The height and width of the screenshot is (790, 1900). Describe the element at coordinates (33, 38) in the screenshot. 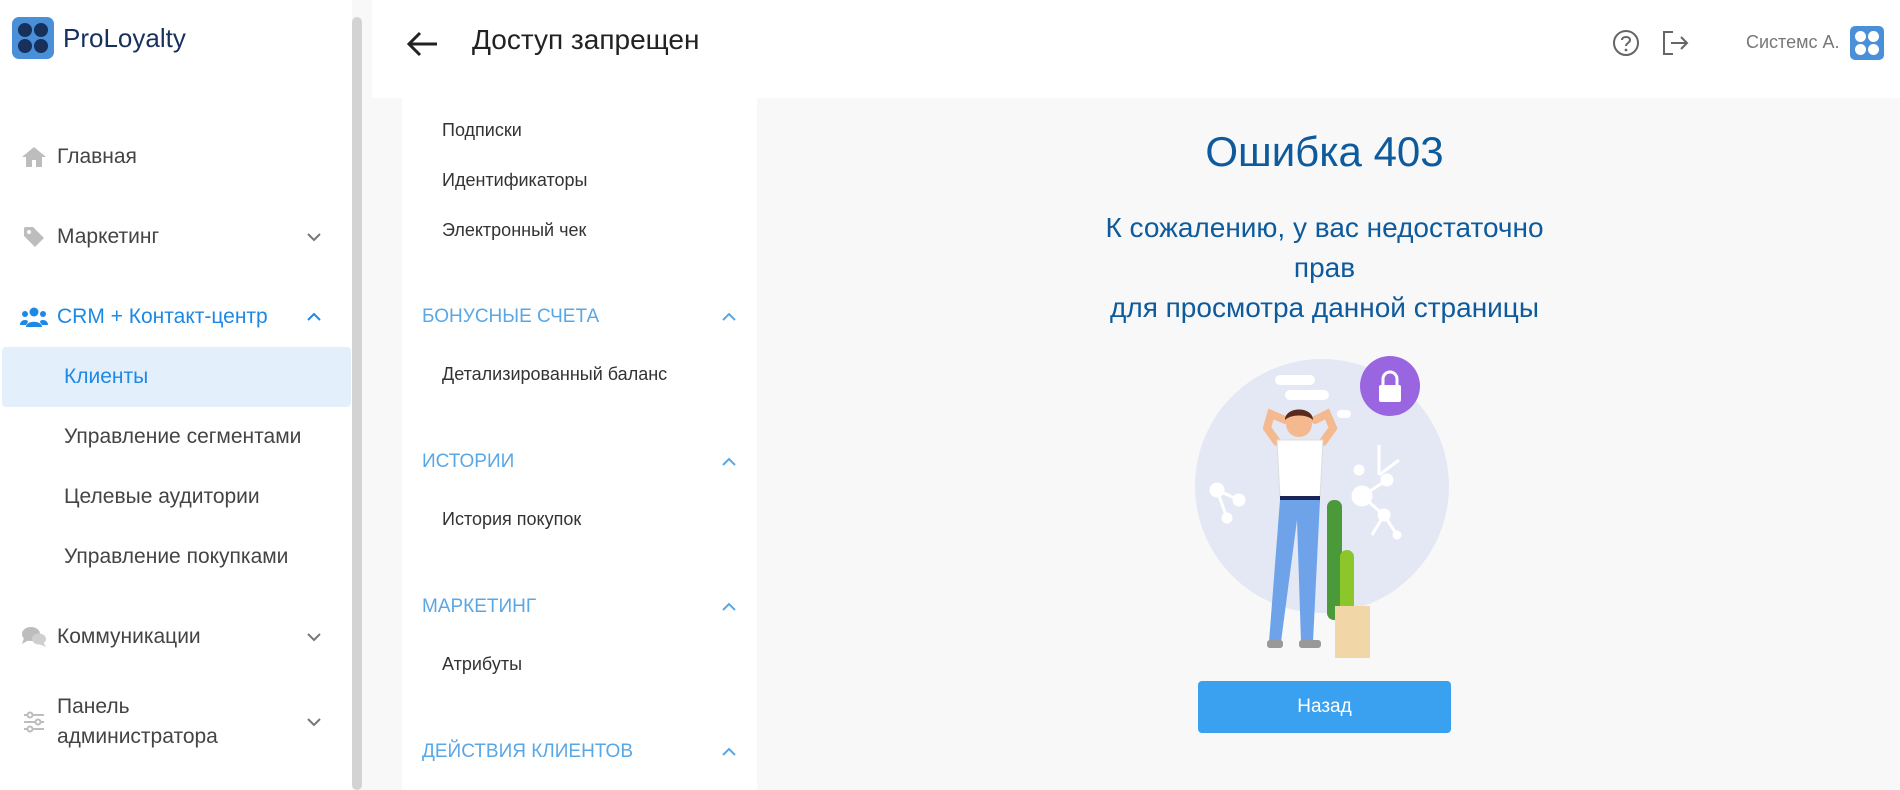

I see `logo-icon` at that location.